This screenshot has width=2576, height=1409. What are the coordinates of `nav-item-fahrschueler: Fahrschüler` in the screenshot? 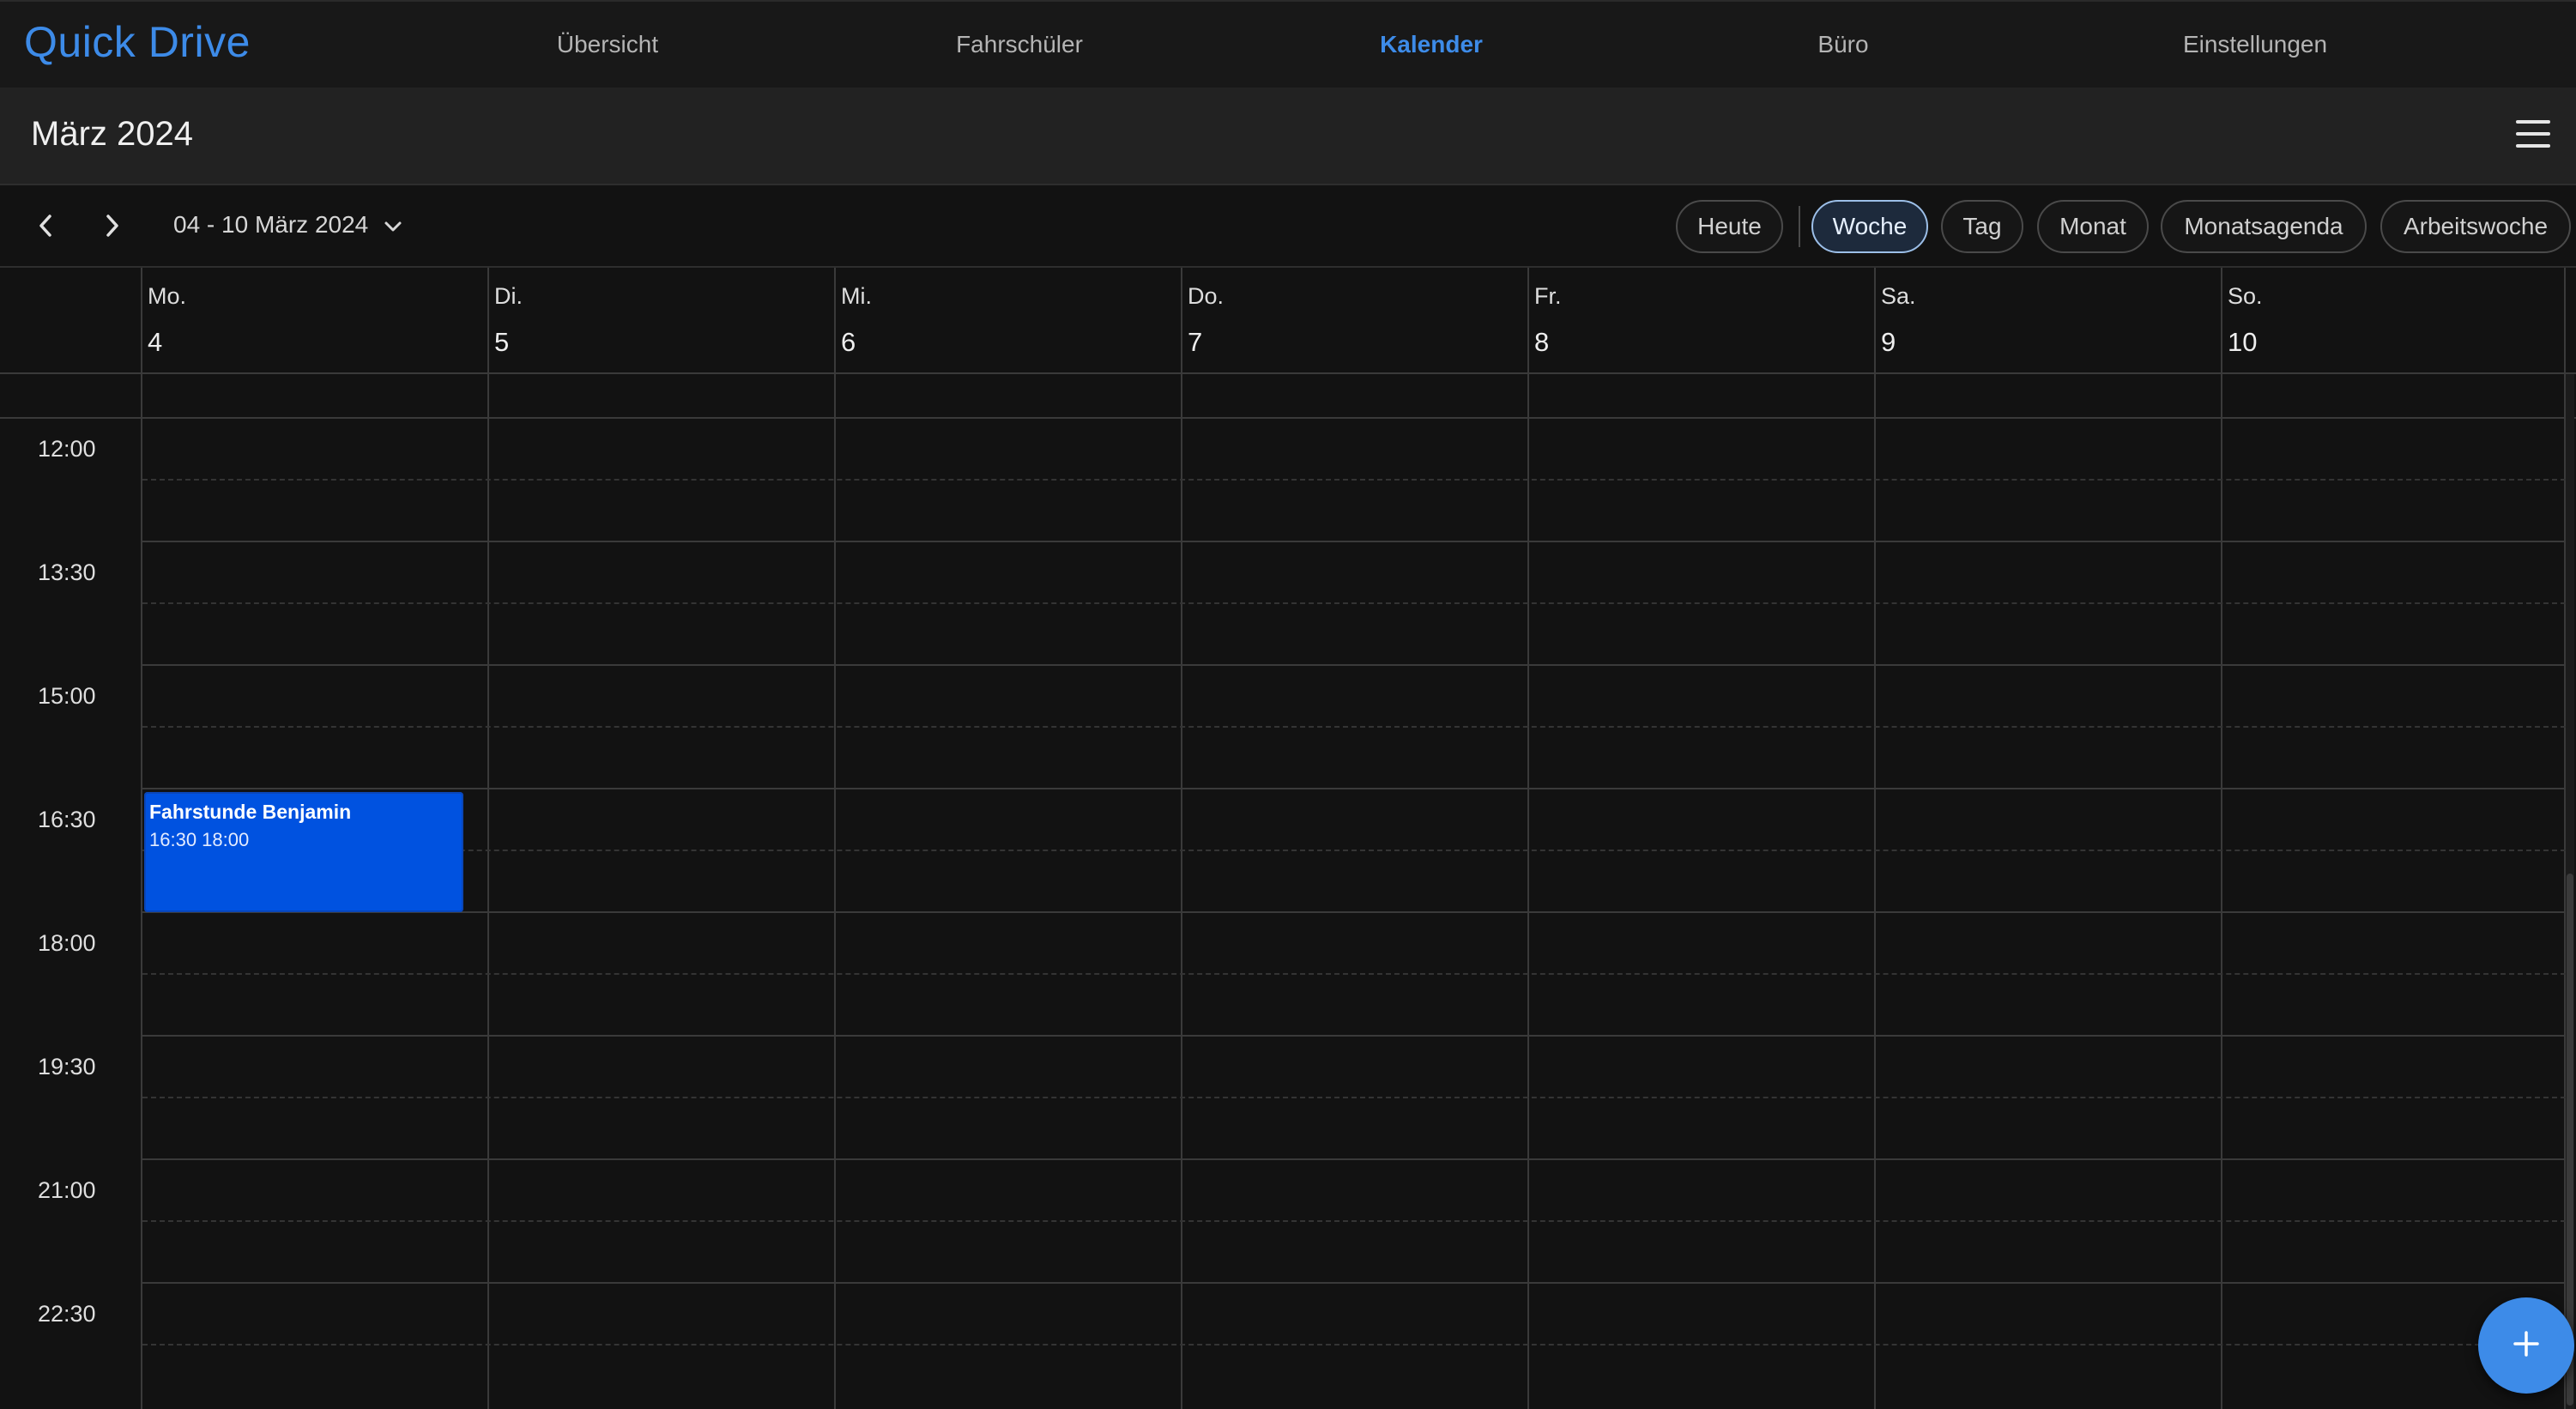 It's located at (1019, 44).